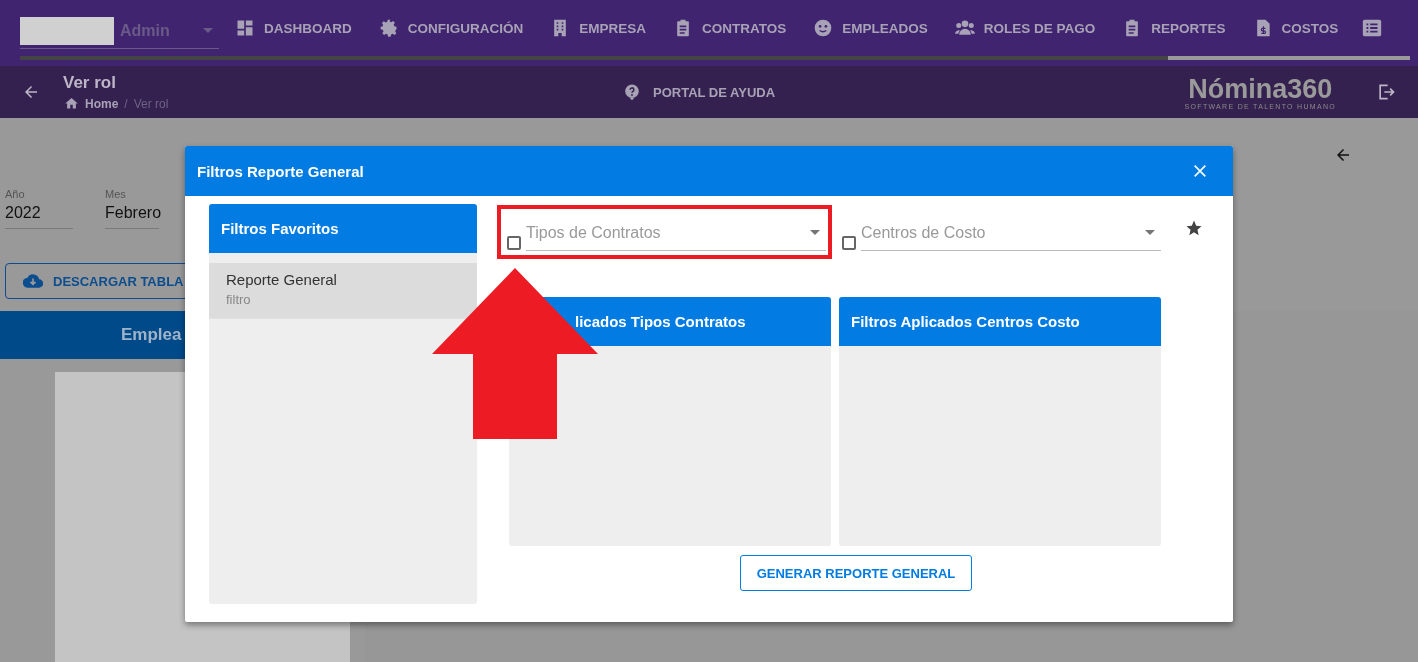  I want to click on select-field: Centros de Costo, so click(1011, 233).